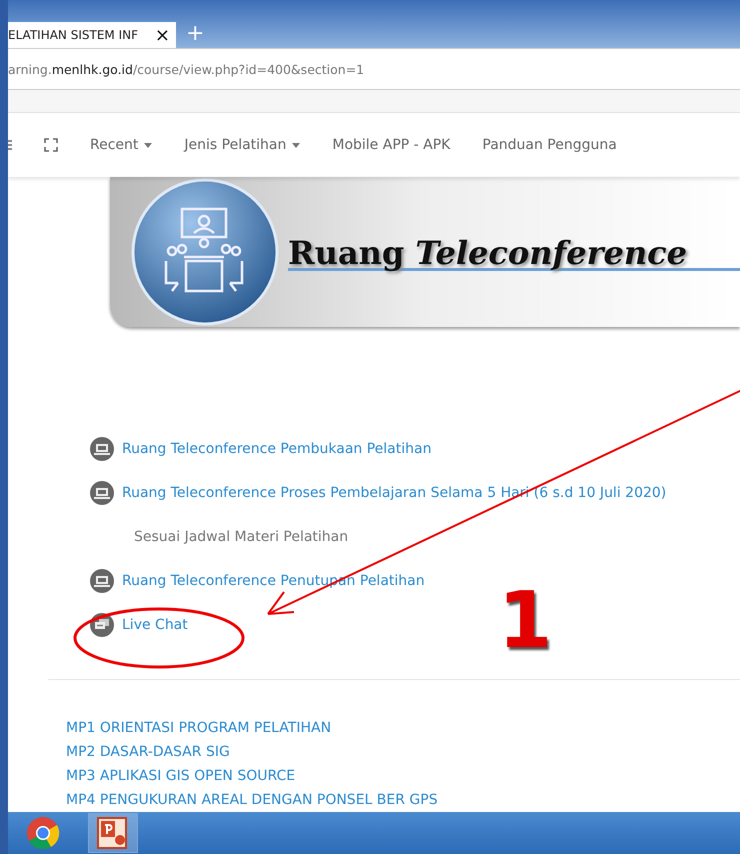 The image size is (740, 854). Describe the element at coordinates (242, 537) in the screenshot. I see `activity-note: Sesuai Jadwal Materi Pelatihan` at that location.